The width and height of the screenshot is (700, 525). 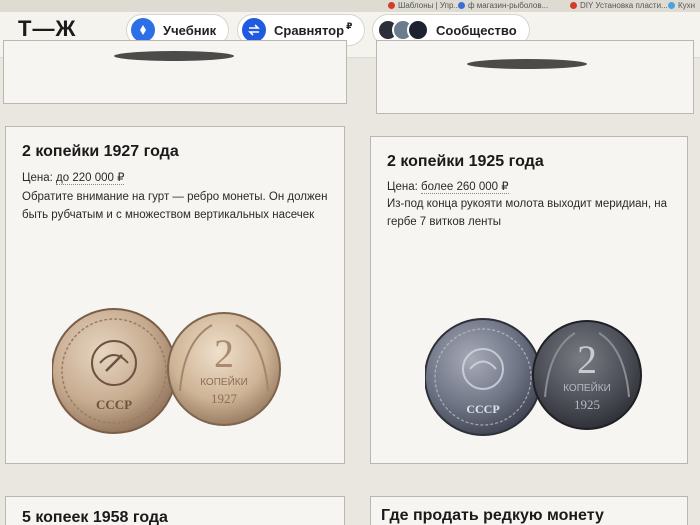 I want to click on nav-comparator-label: Сравнятор, so click(x=309, y=30).